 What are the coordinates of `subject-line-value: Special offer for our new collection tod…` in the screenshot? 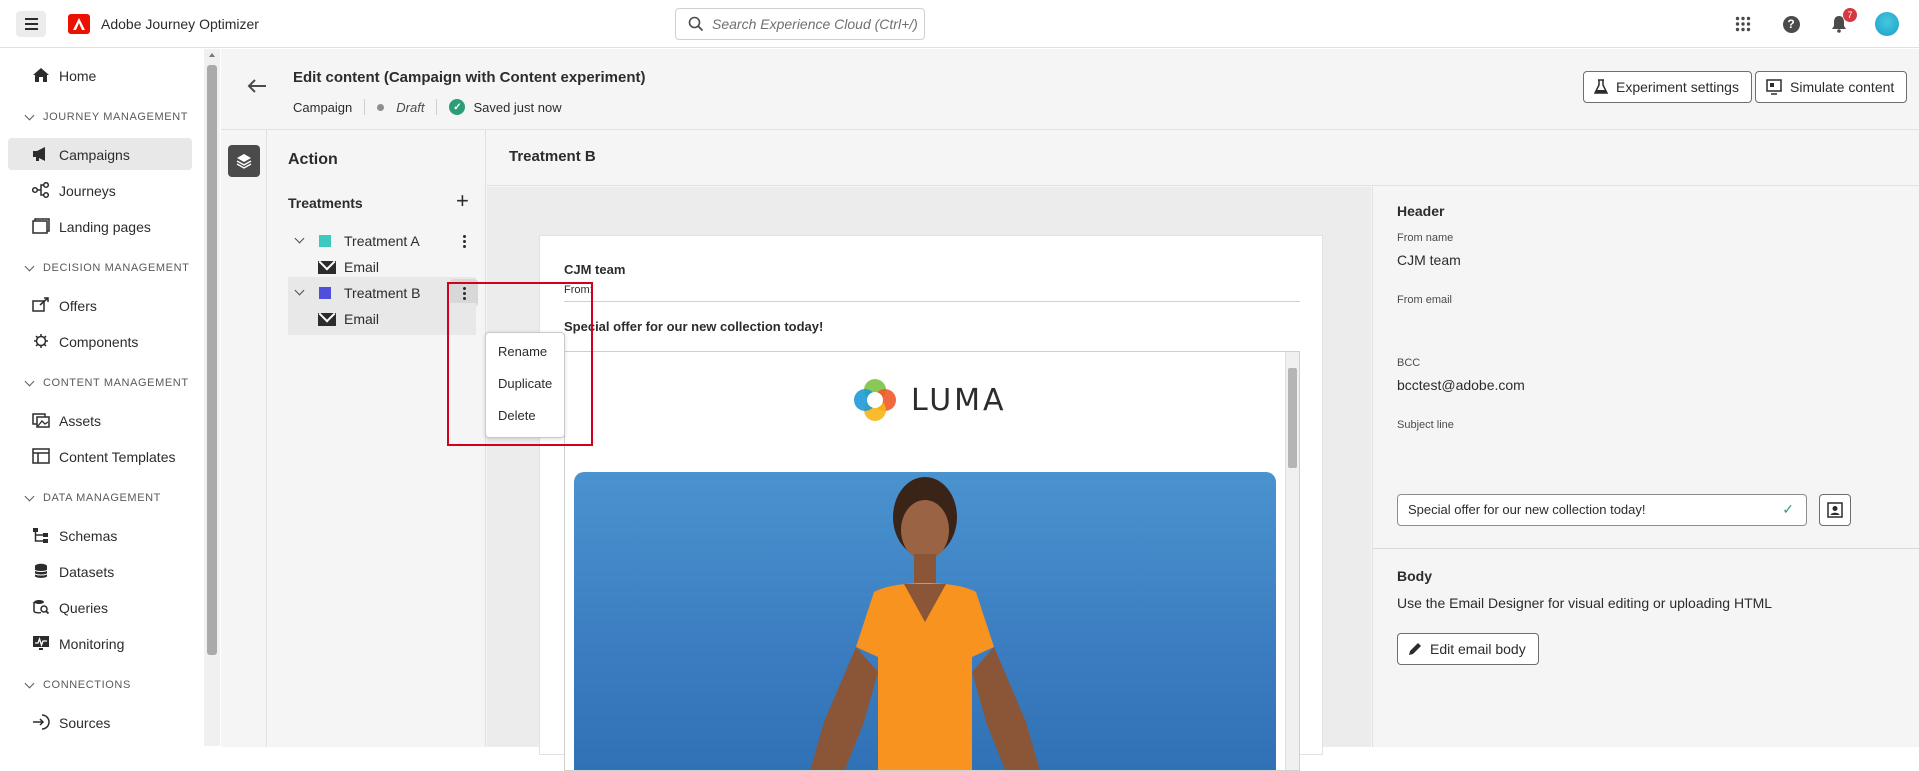 It's located at (1527, 509).